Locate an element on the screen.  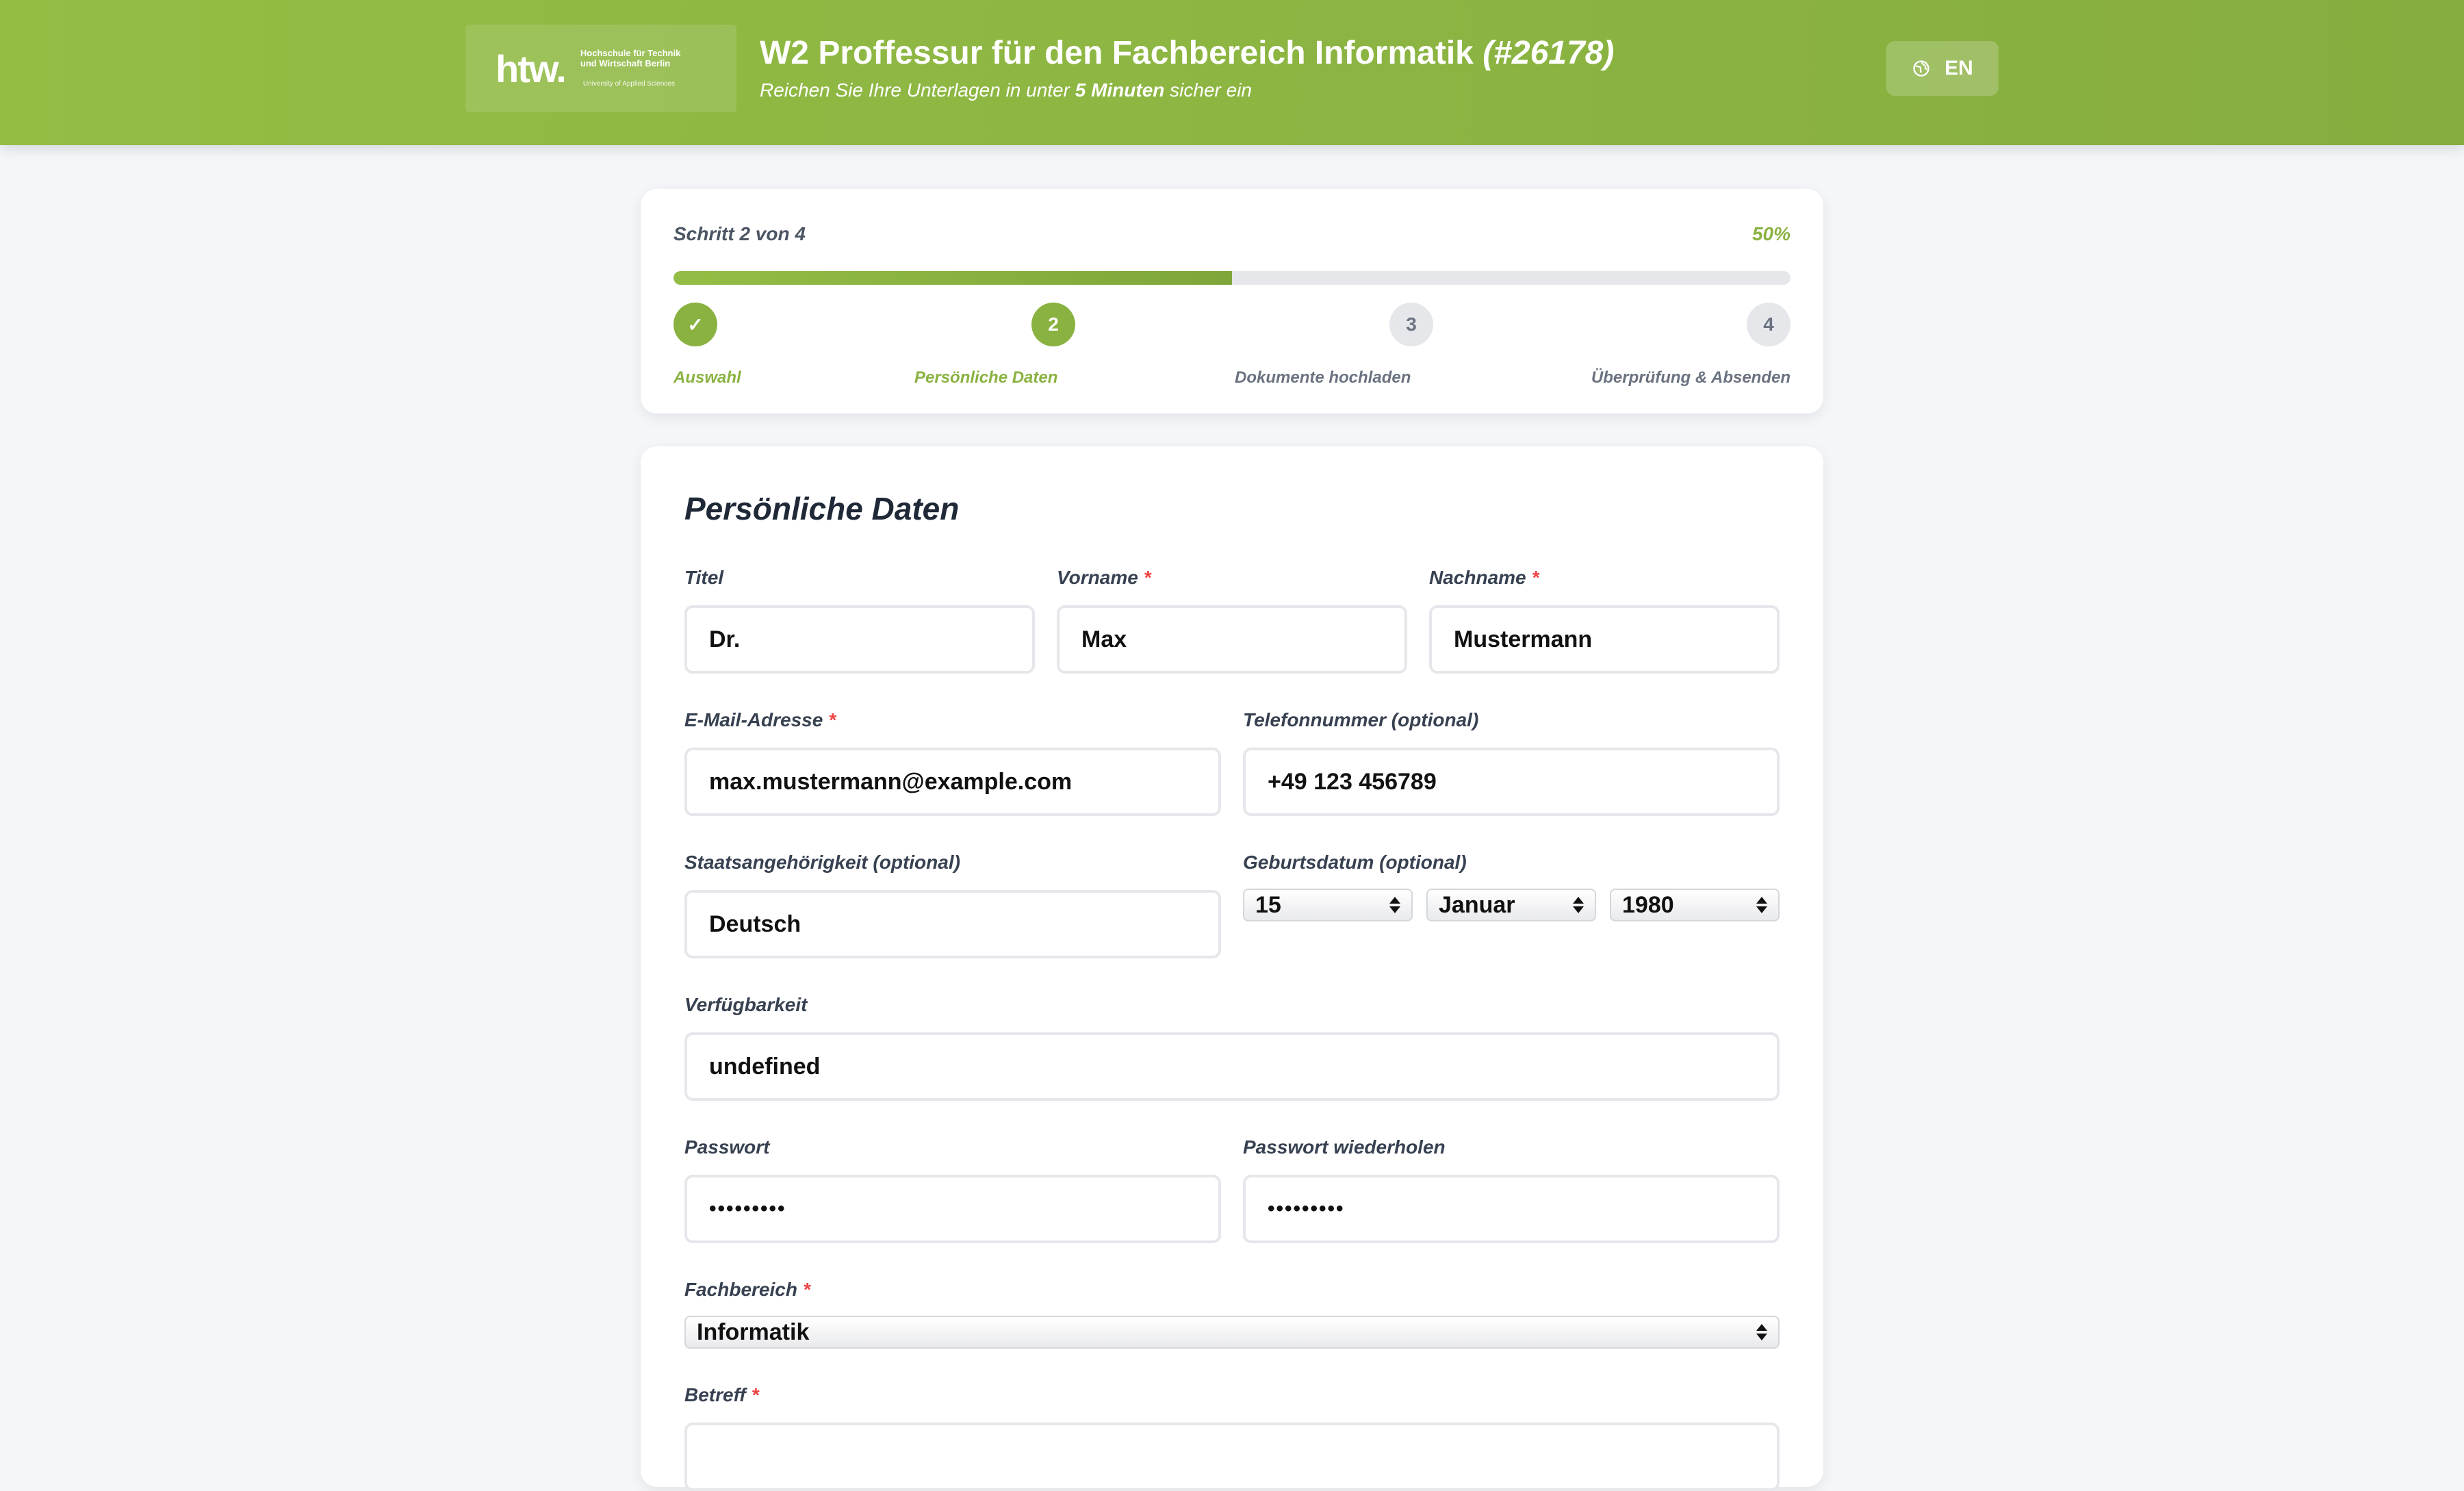
logo-mark: htw. is located at coordinates (531, 68).